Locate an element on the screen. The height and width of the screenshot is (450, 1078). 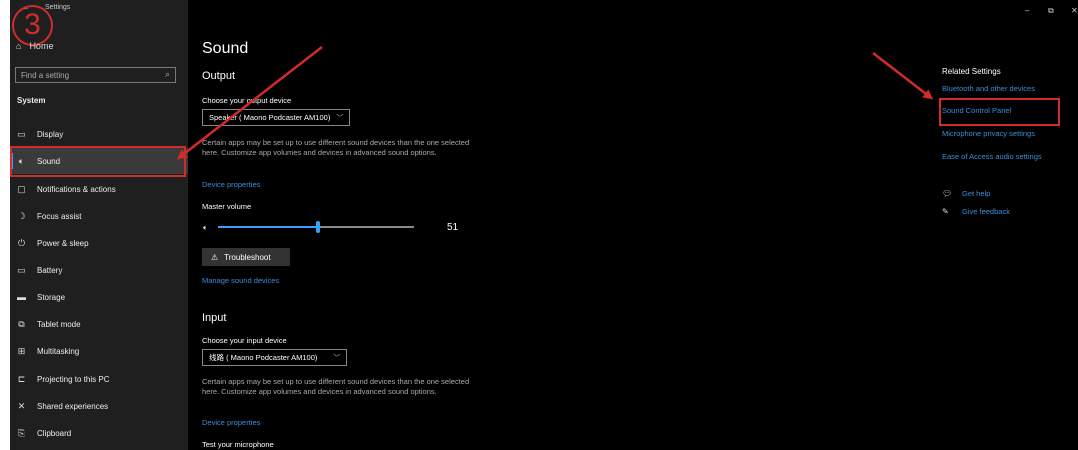
power-icon: ⏻ is located at coordinates (21, 242).